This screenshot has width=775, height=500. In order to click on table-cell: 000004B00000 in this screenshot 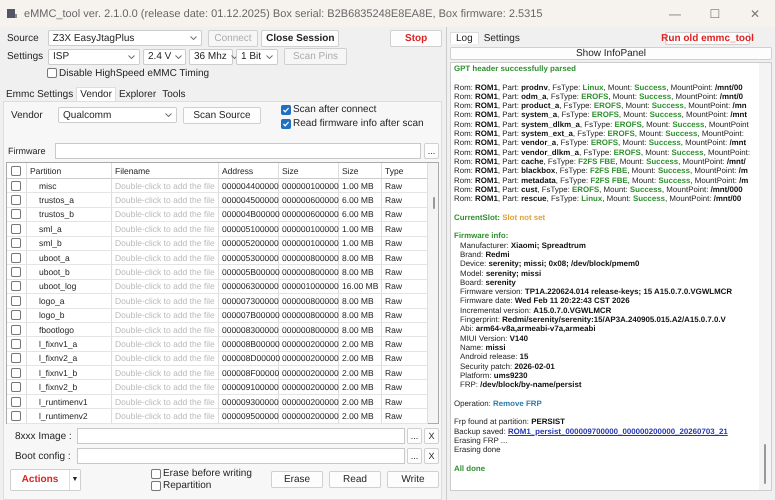, I will do `click(251, 214)`.